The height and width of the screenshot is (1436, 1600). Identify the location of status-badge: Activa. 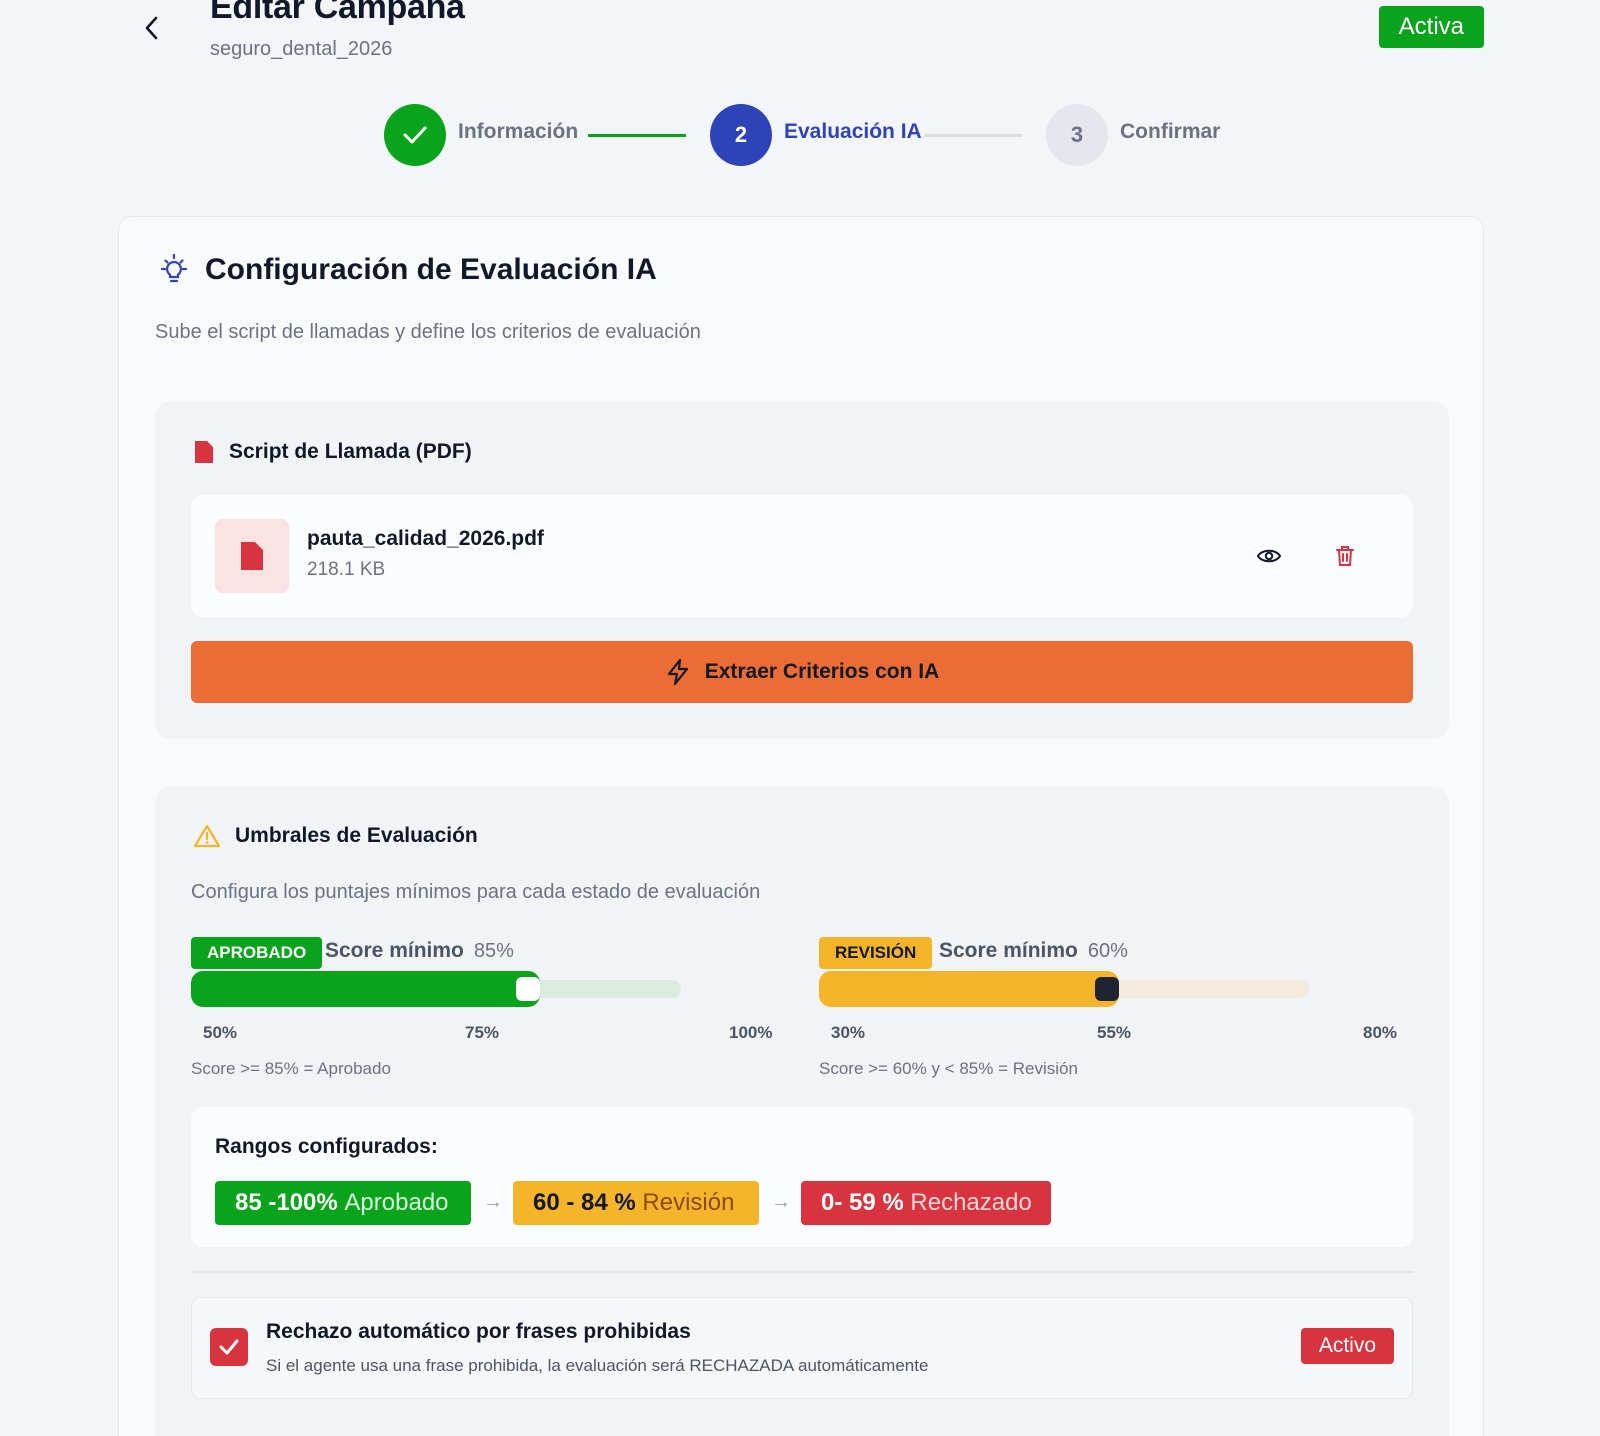
(1431, 27).